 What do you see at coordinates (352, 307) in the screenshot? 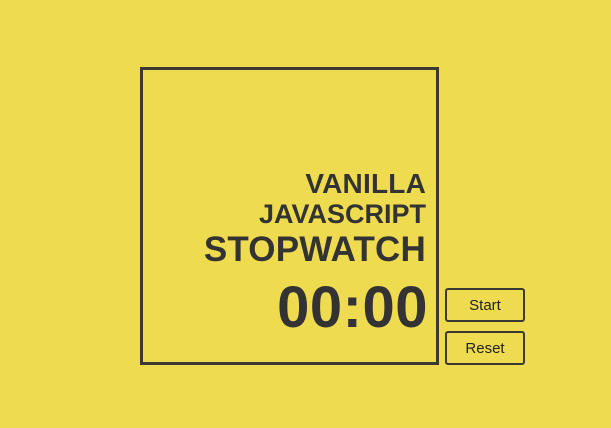
I see `timer-display: 00:00` at bounding box center [352, 307].